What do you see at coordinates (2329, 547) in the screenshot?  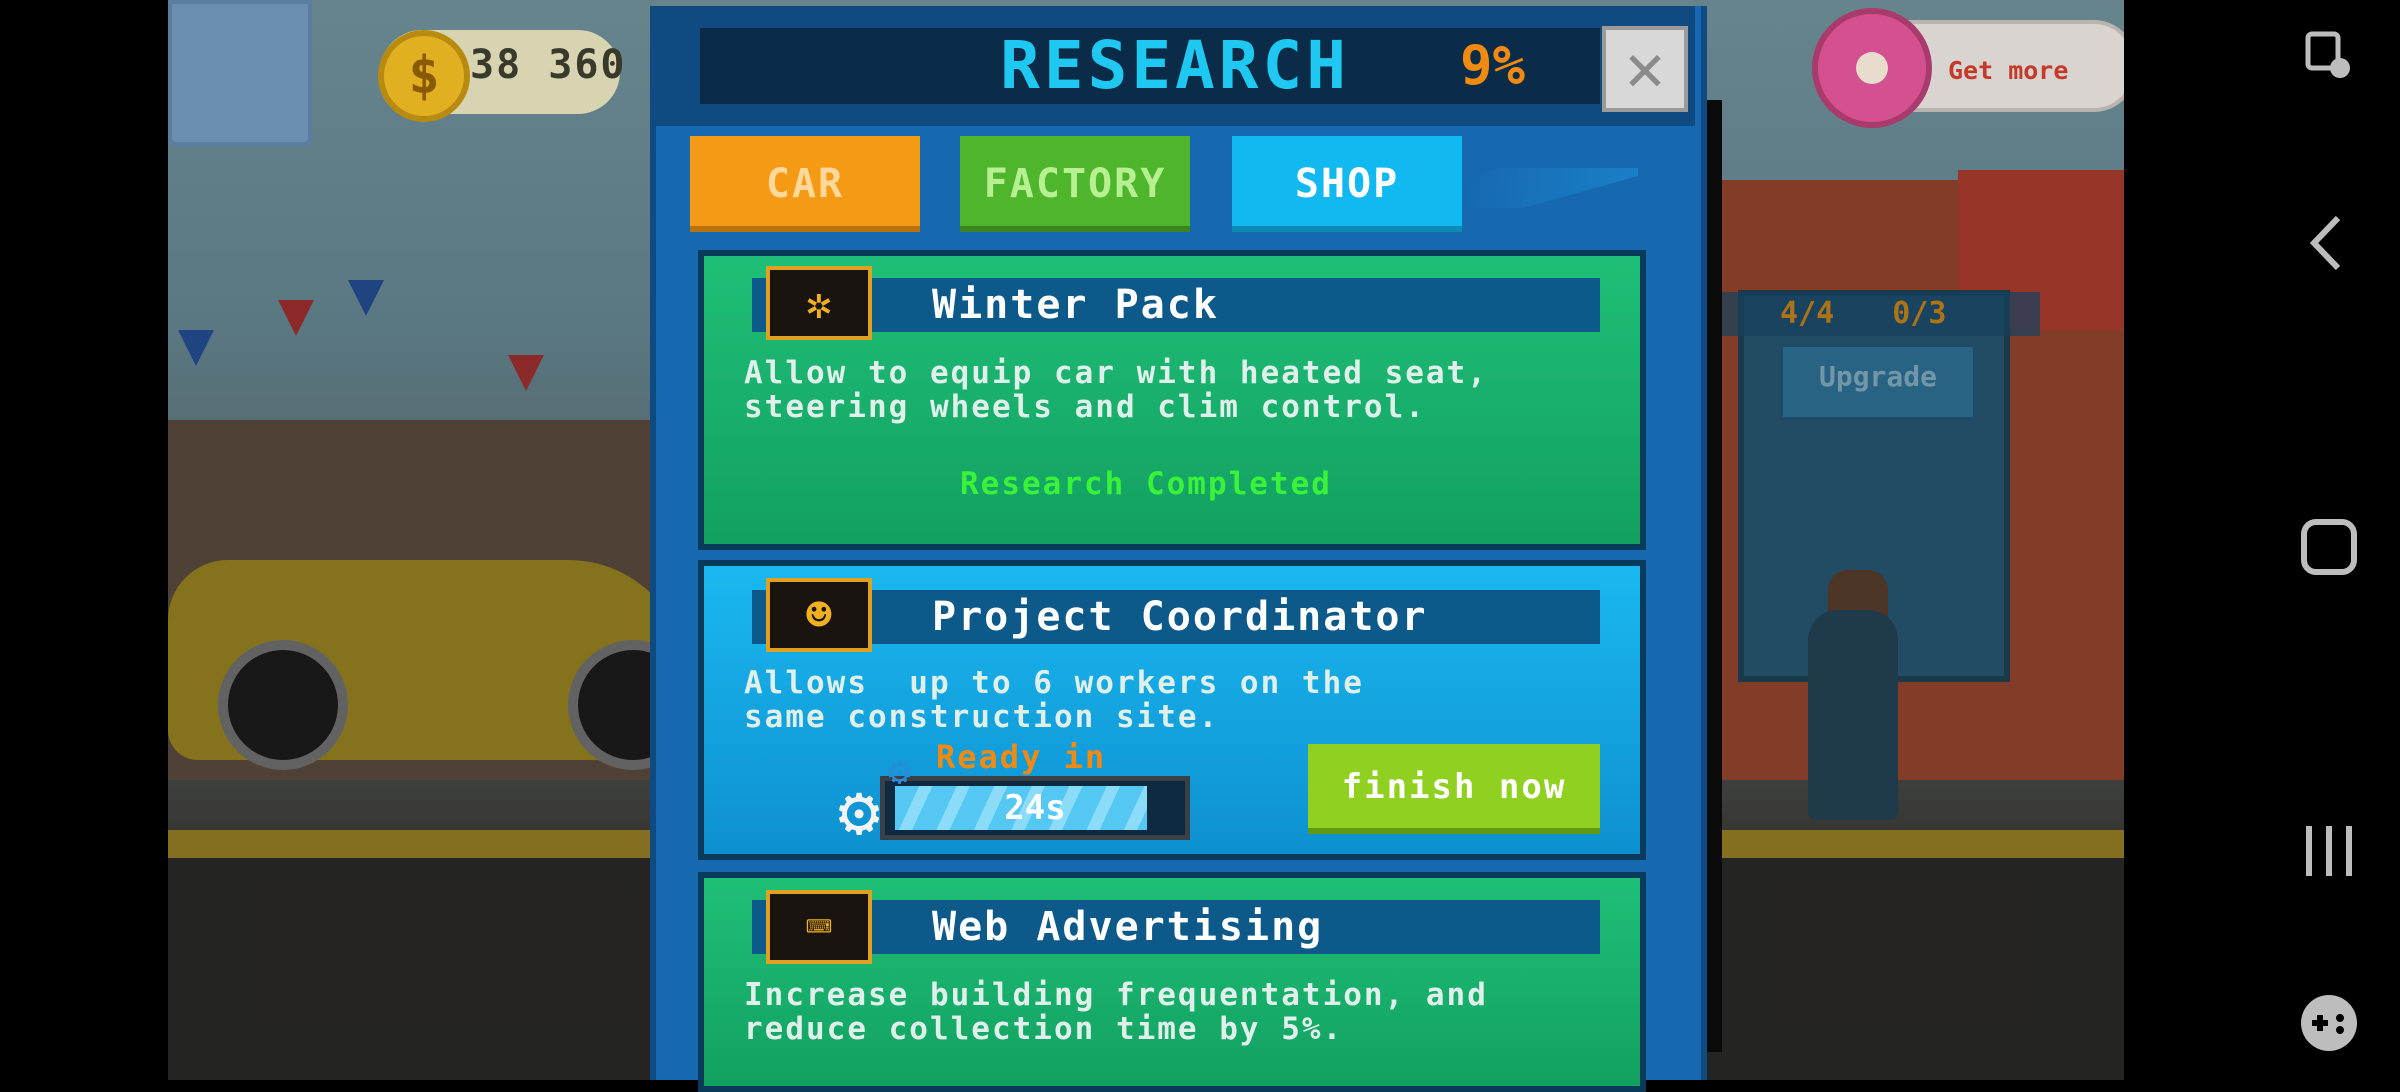 I see `home-icon` at bounding box center [2329, 547].